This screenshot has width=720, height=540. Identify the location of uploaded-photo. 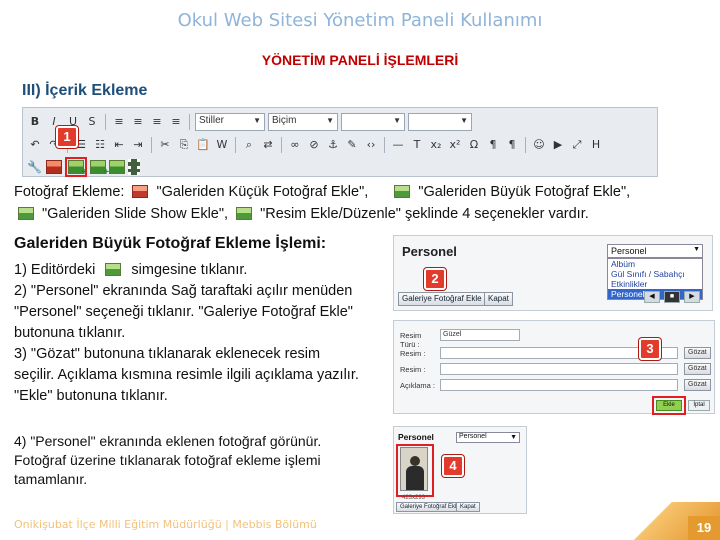
(414, 469).